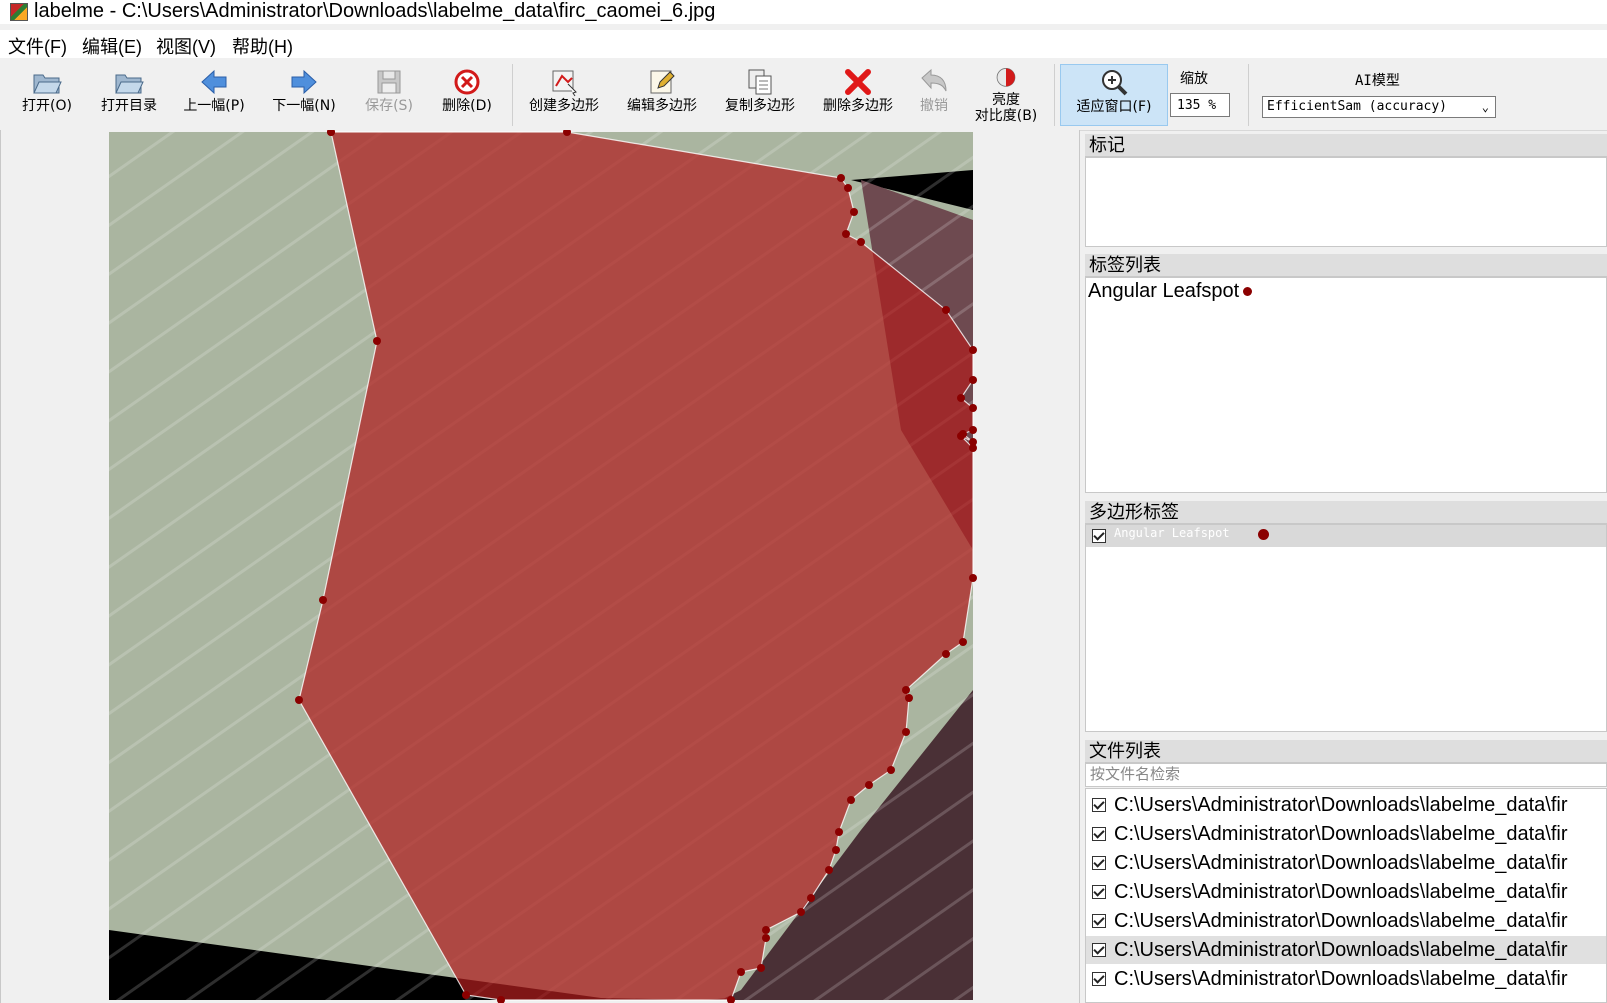  What do you see at coordinates (662, 95) in the screenshot?
I see `edit-polygon-button: 编辑多边形` at bounding box center [662, 95].